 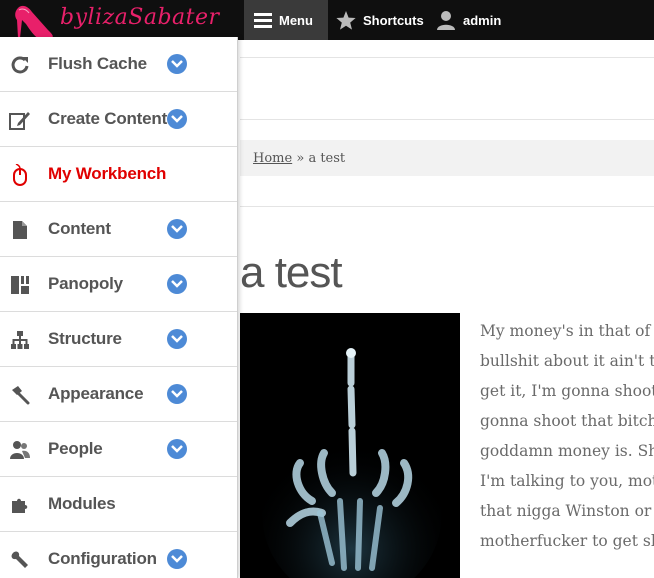 I want to click on puzzle-icon, so click(x=20, y=505).